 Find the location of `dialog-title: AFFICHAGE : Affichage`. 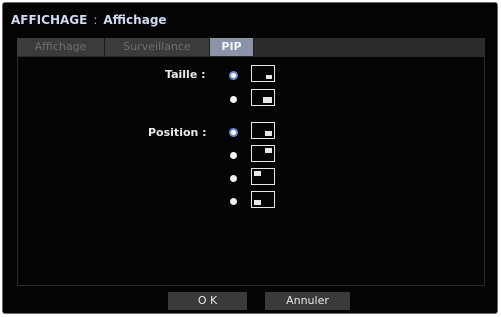

dialog-title: AFFICHAGE : Affichage is located at coordinates (89, 20).